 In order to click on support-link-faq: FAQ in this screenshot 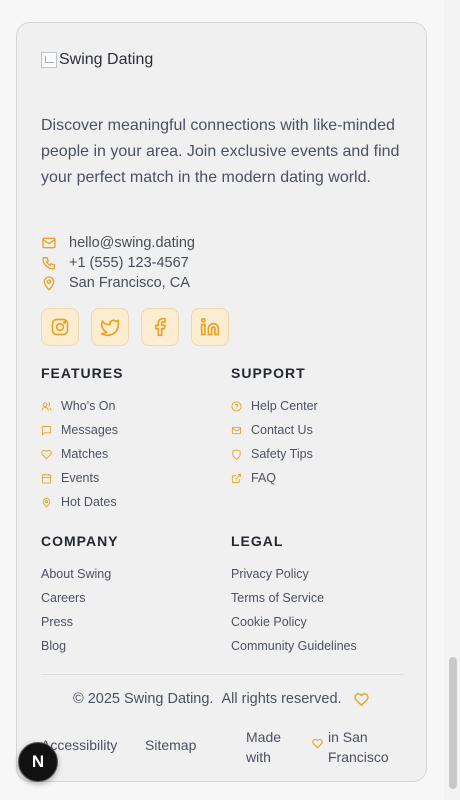, I will do `click(321, 478)`.